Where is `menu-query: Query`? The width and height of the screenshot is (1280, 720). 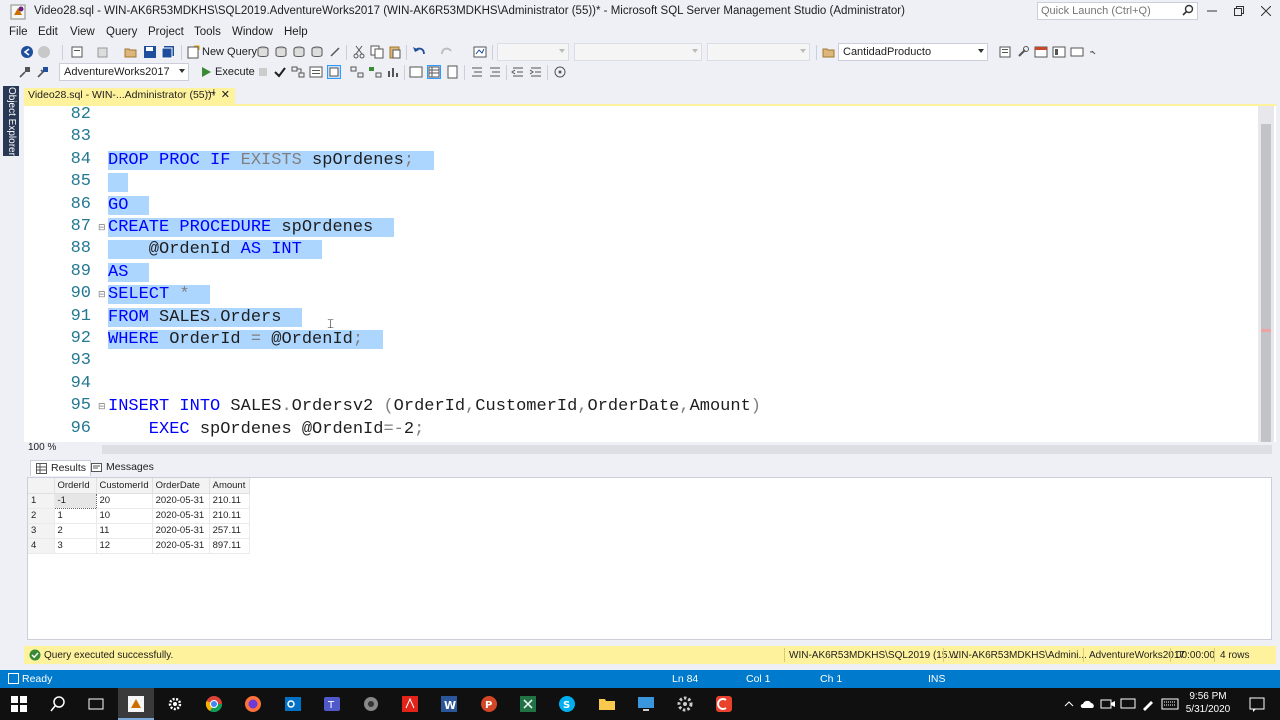
menu-query: Query is located at coordinates (121, 32).